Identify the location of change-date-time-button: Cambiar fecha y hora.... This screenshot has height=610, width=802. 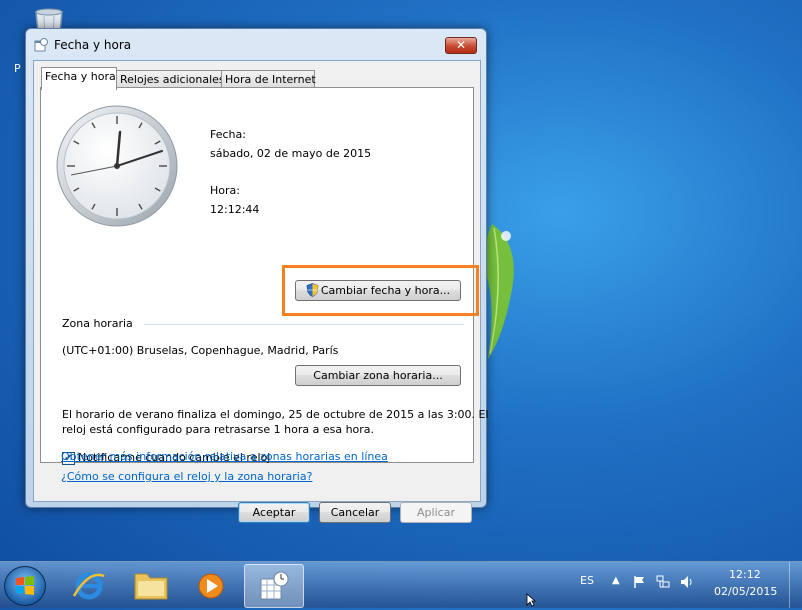
(378, 290).